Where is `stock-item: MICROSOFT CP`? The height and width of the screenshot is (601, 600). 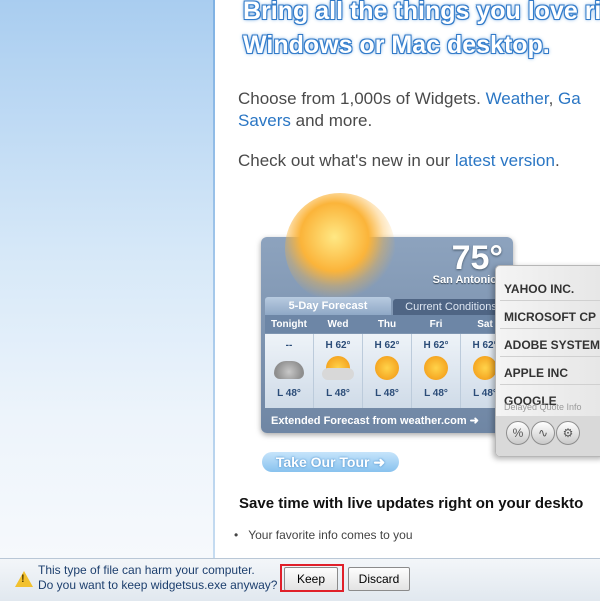
stock-item: MICROSOFT CP is located at coordinates (550, 317).